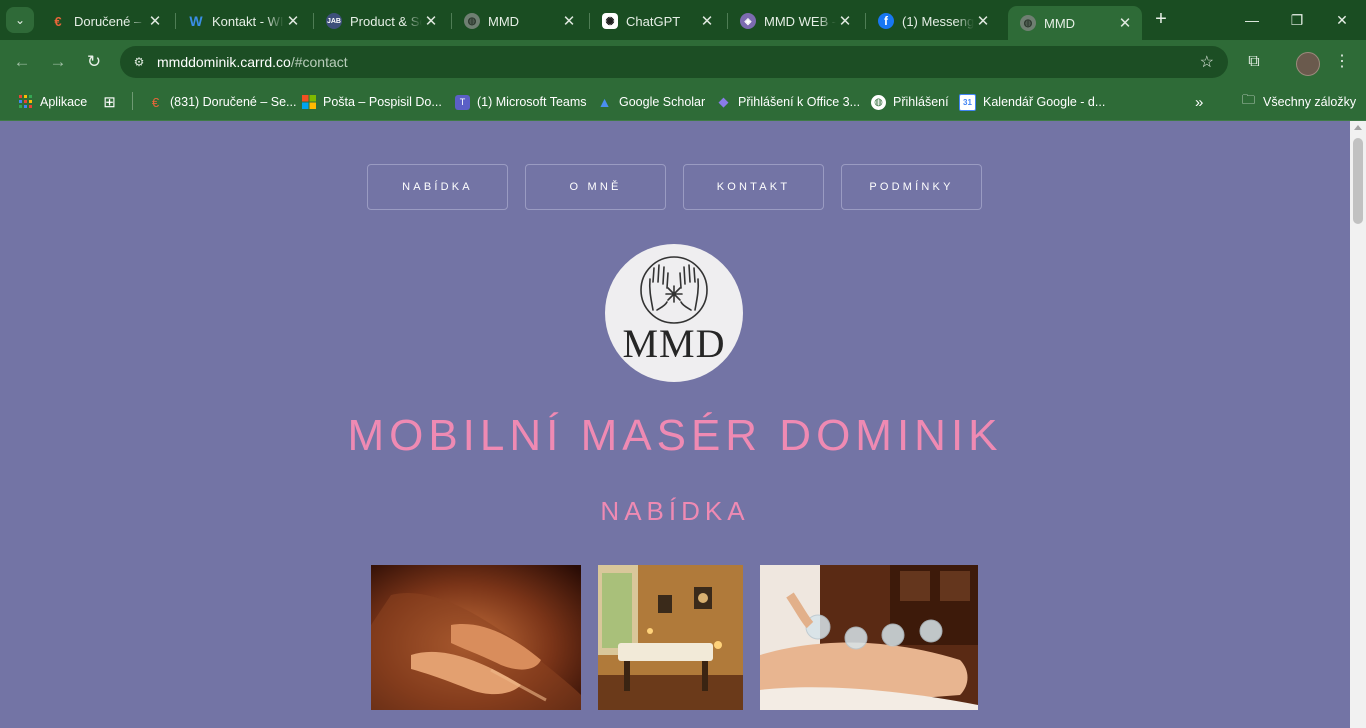  What do you see at coordinates (869, 637) in the screenshot?
I see `cupping-therapy-photo` at bounding box center [869, 637].